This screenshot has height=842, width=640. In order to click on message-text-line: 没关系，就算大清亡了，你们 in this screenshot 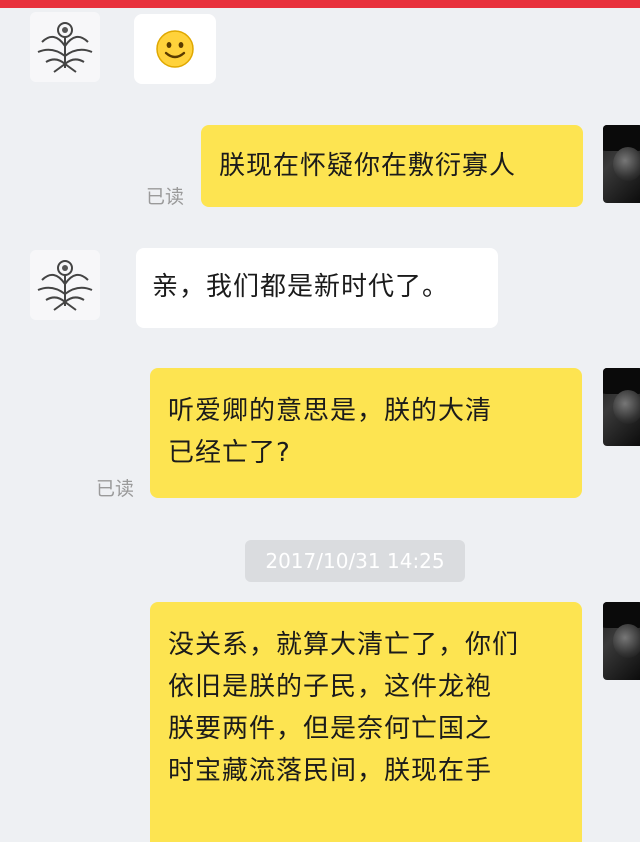, I will do `click(344, 645)`.